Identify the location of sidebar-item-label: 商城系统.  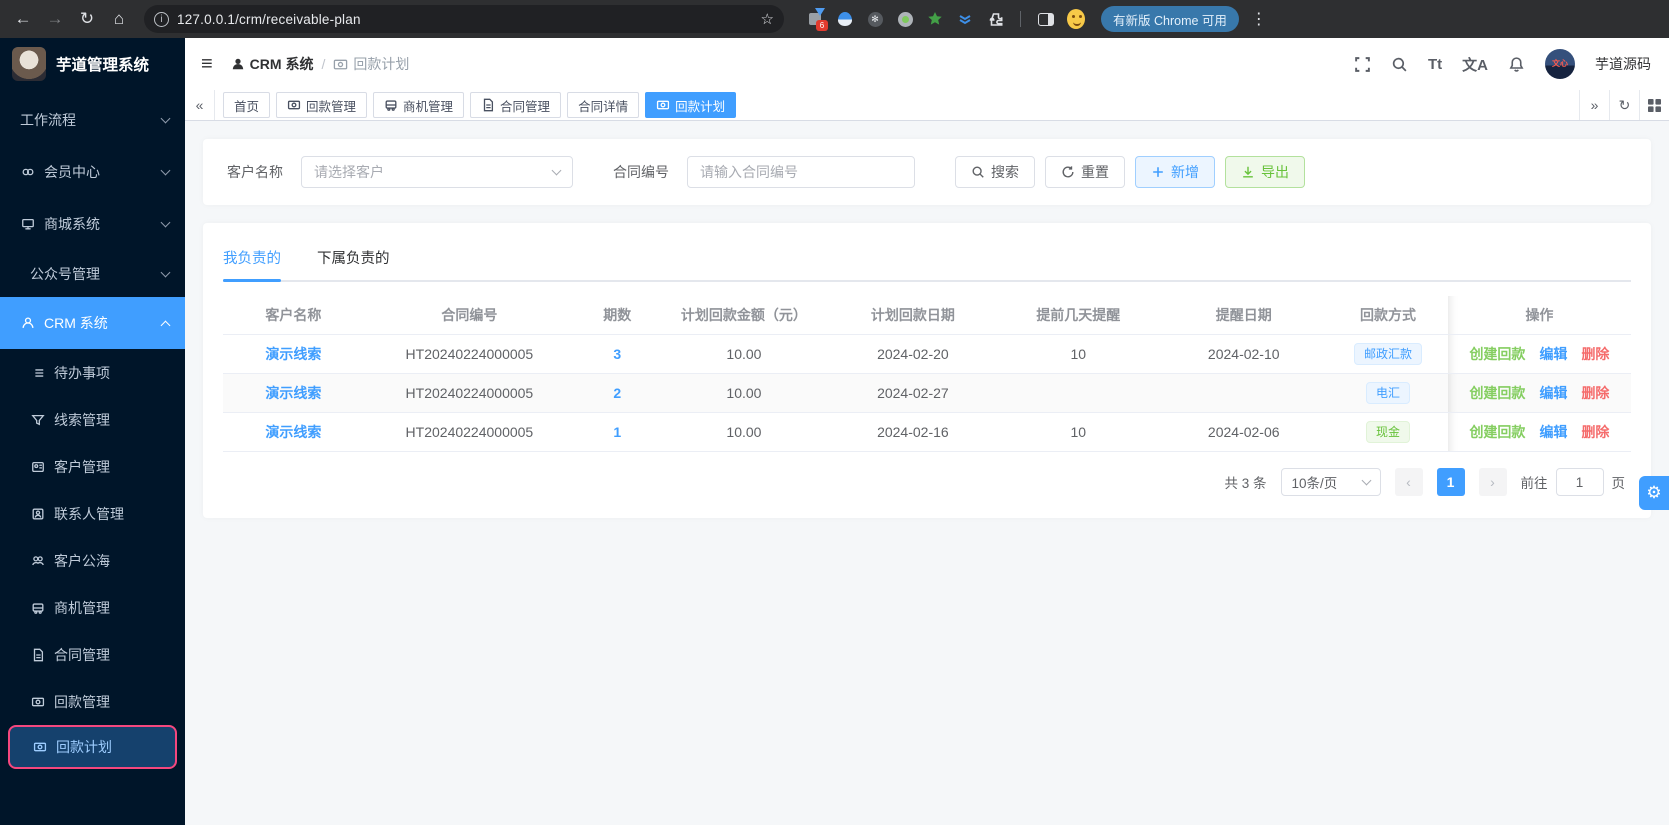
(72, 224).